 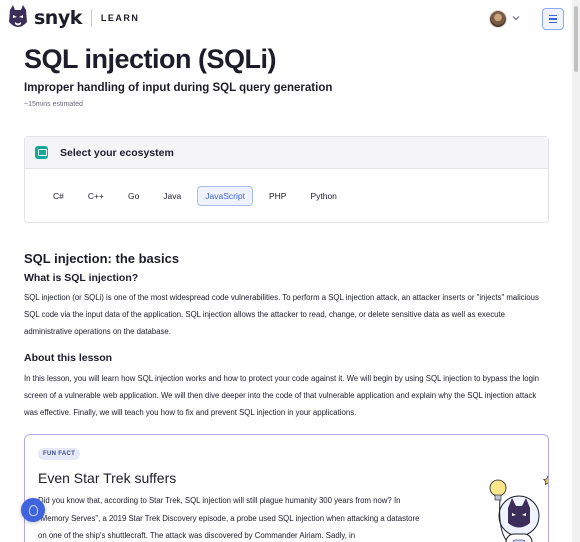 What do you see at coordinates (150, 59) in the screenshot?
I see `page-title: SQL injection (SQLi)` at bounding box center [150, 59].